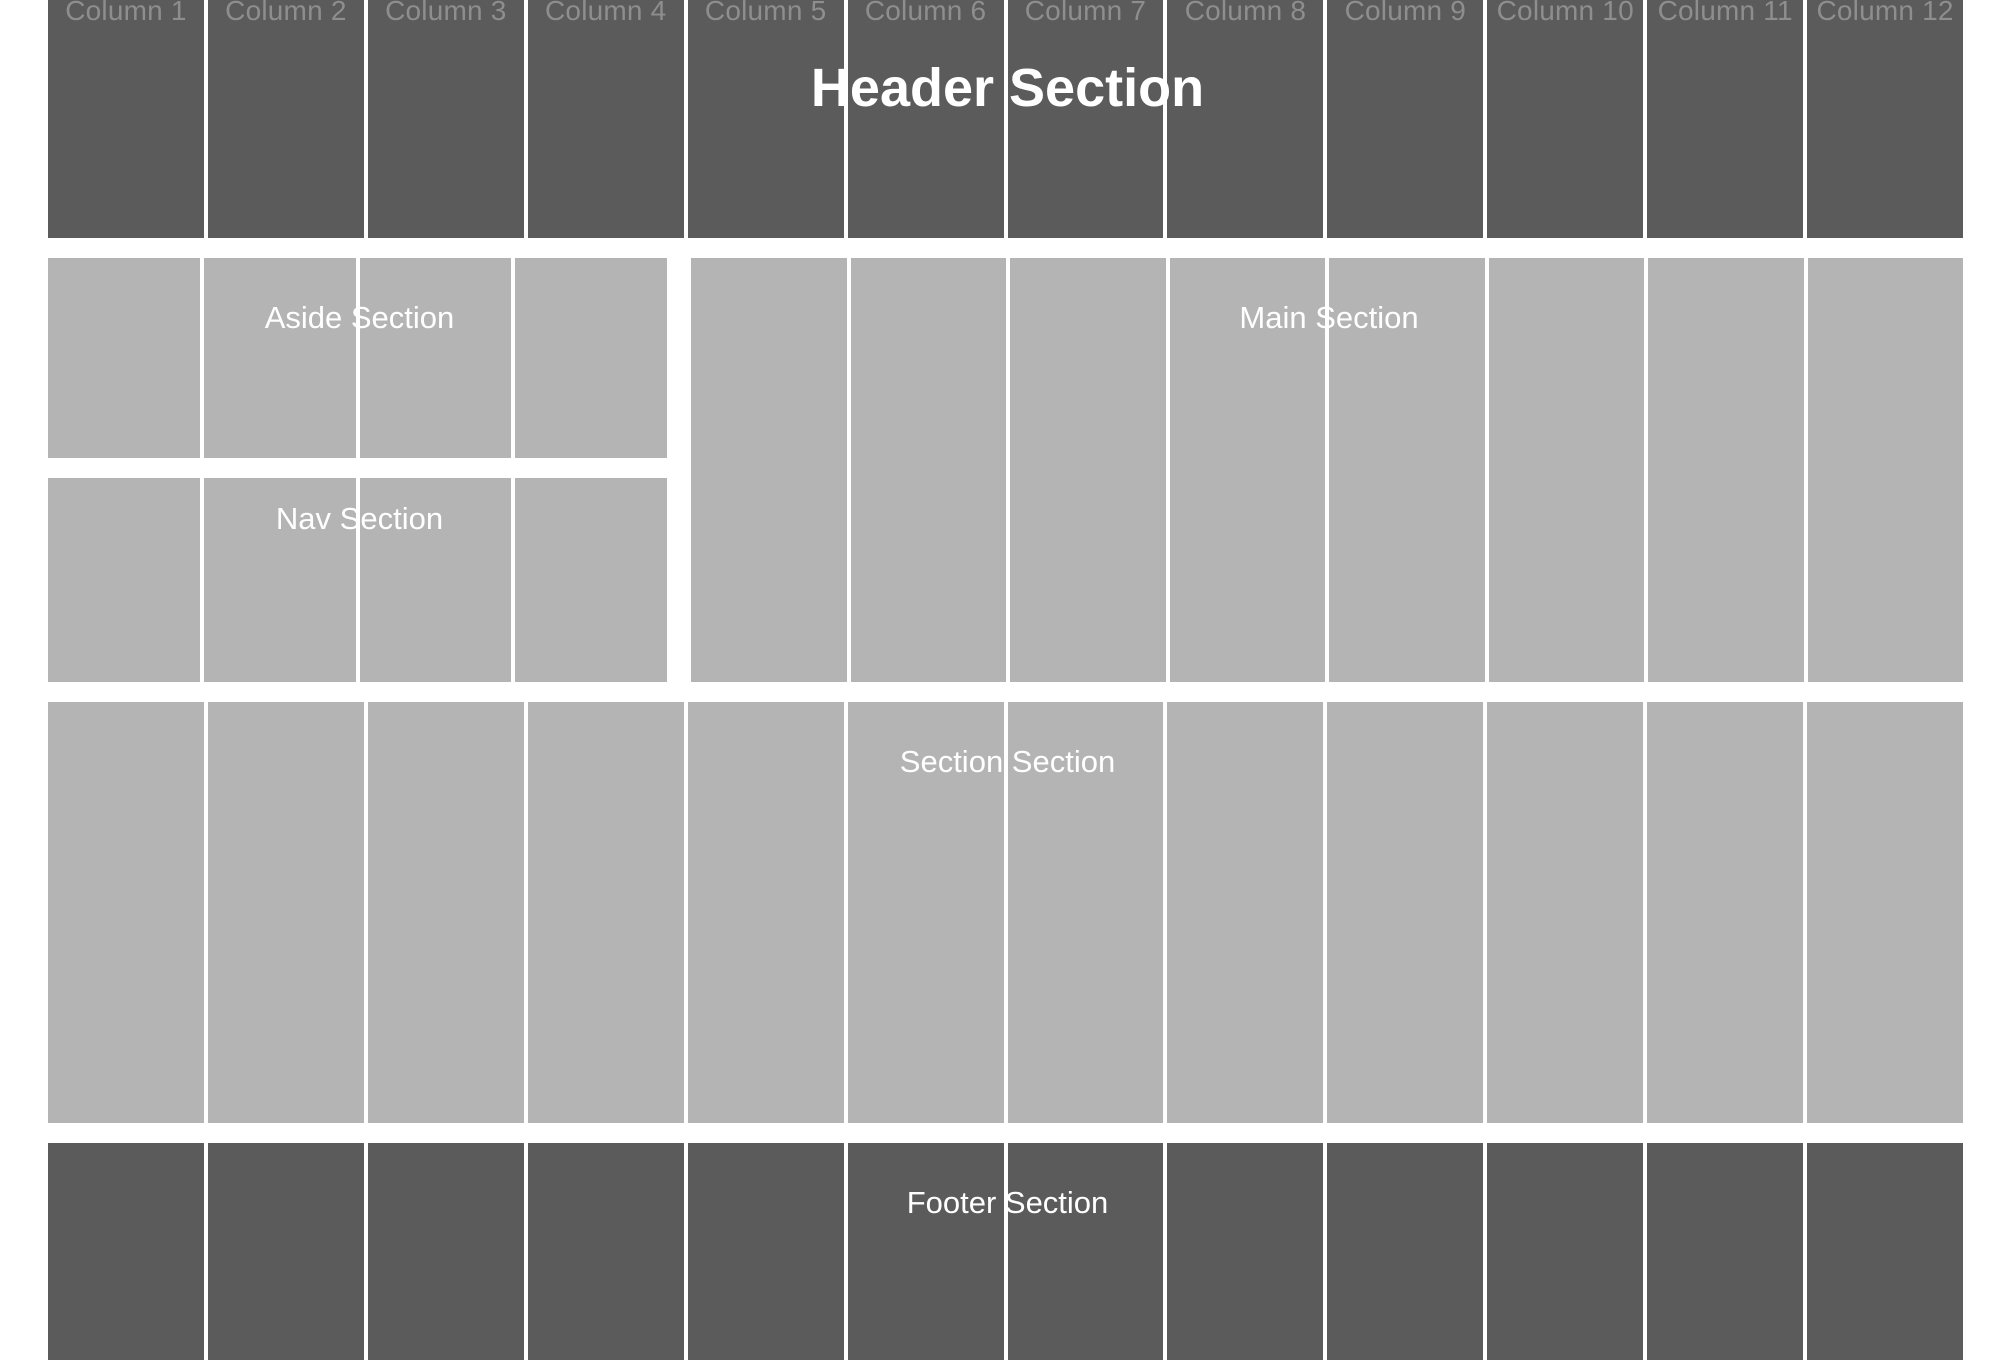 This screenshot has height=1360, width=2015. What do you see at coordinates (1085, 119) in the screenshot?
I see `header-column: Column 7` at bounding box center [1085, 119].